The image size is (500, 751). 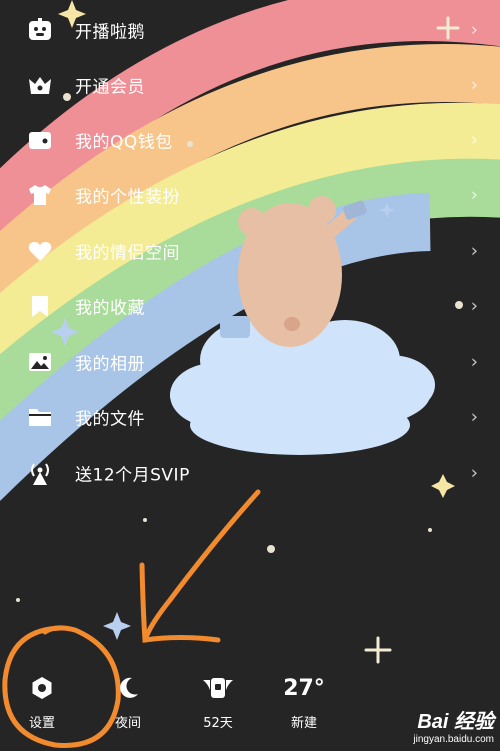 What do you see at coordinates (110, 308) in the screenshot?
I see `menu-item-label: 我的收藏` at bounding box center [110, 308].